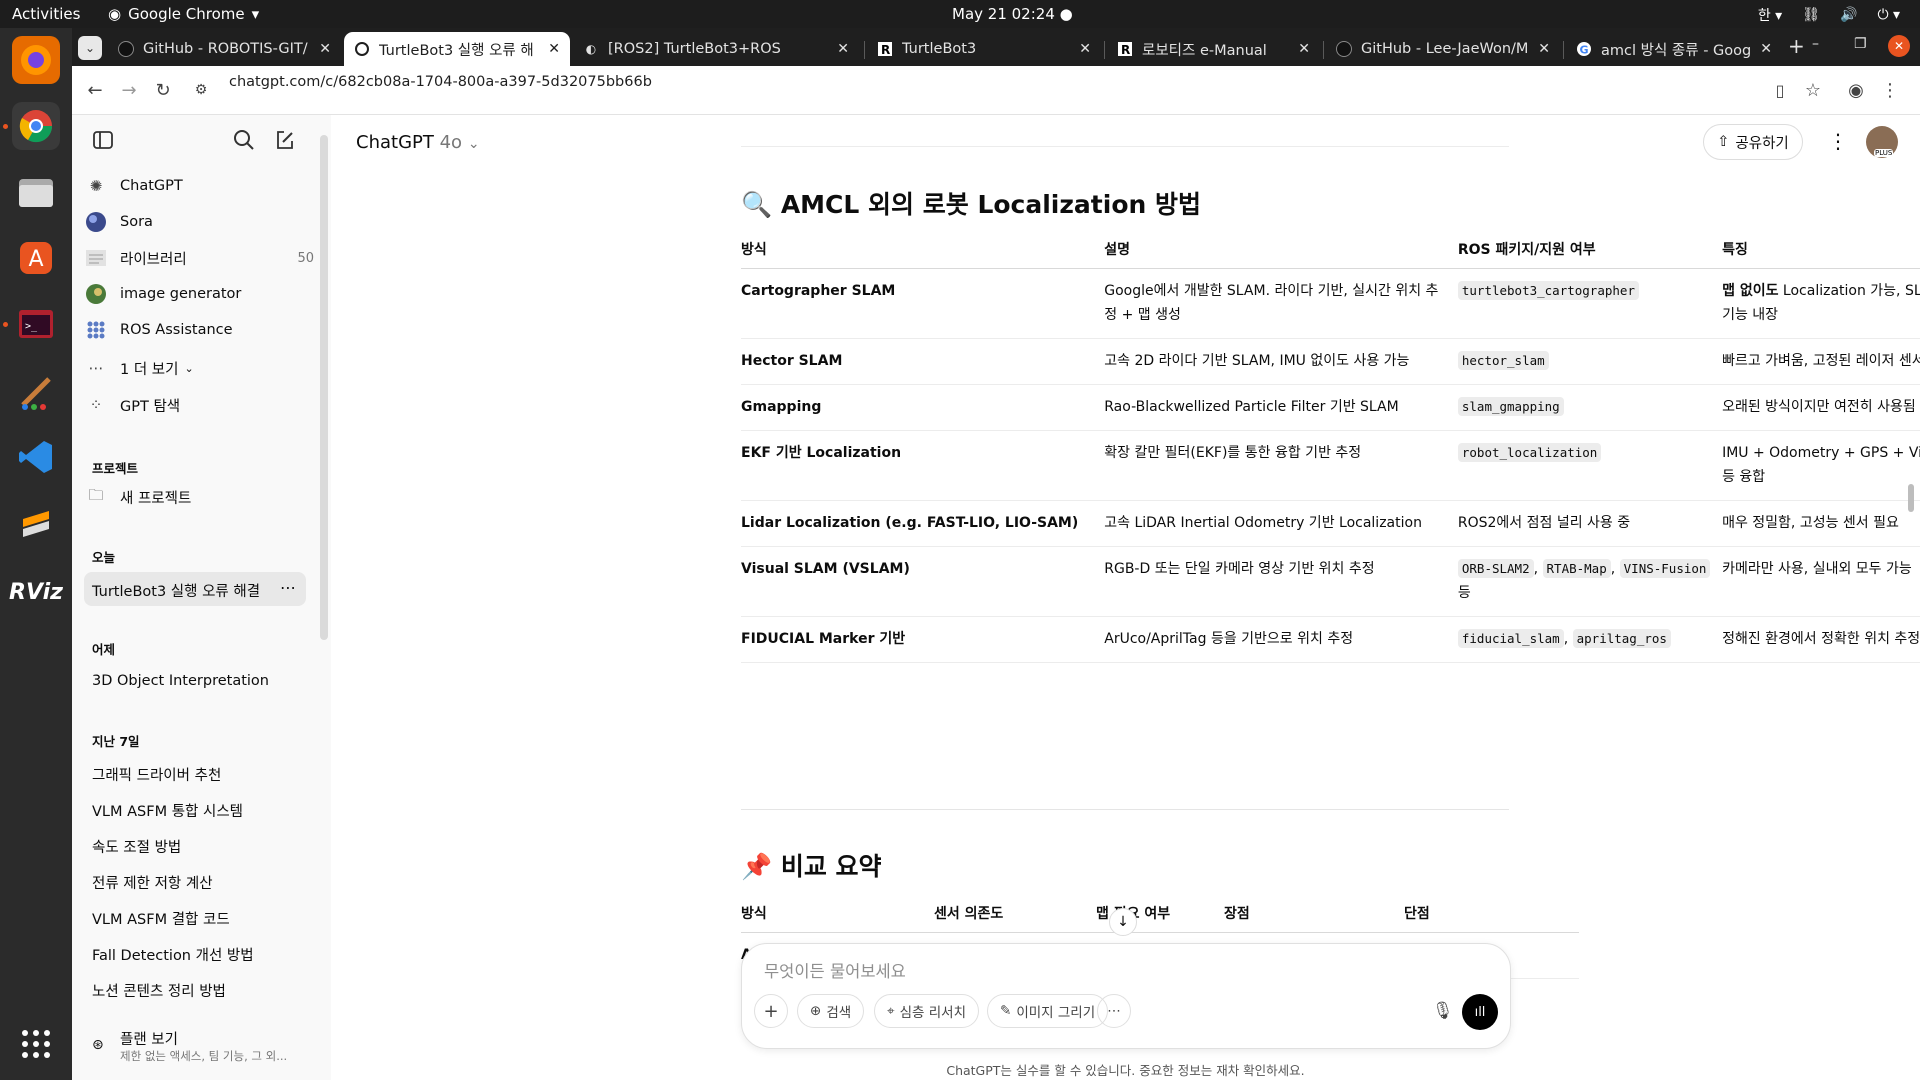 This screenshot has width=1920, height=1080. What do you see at coordinates (1480, 1012) in the screenshot?
I see `voice-mode-button: ıll` at bounding box center [1480, 1012].